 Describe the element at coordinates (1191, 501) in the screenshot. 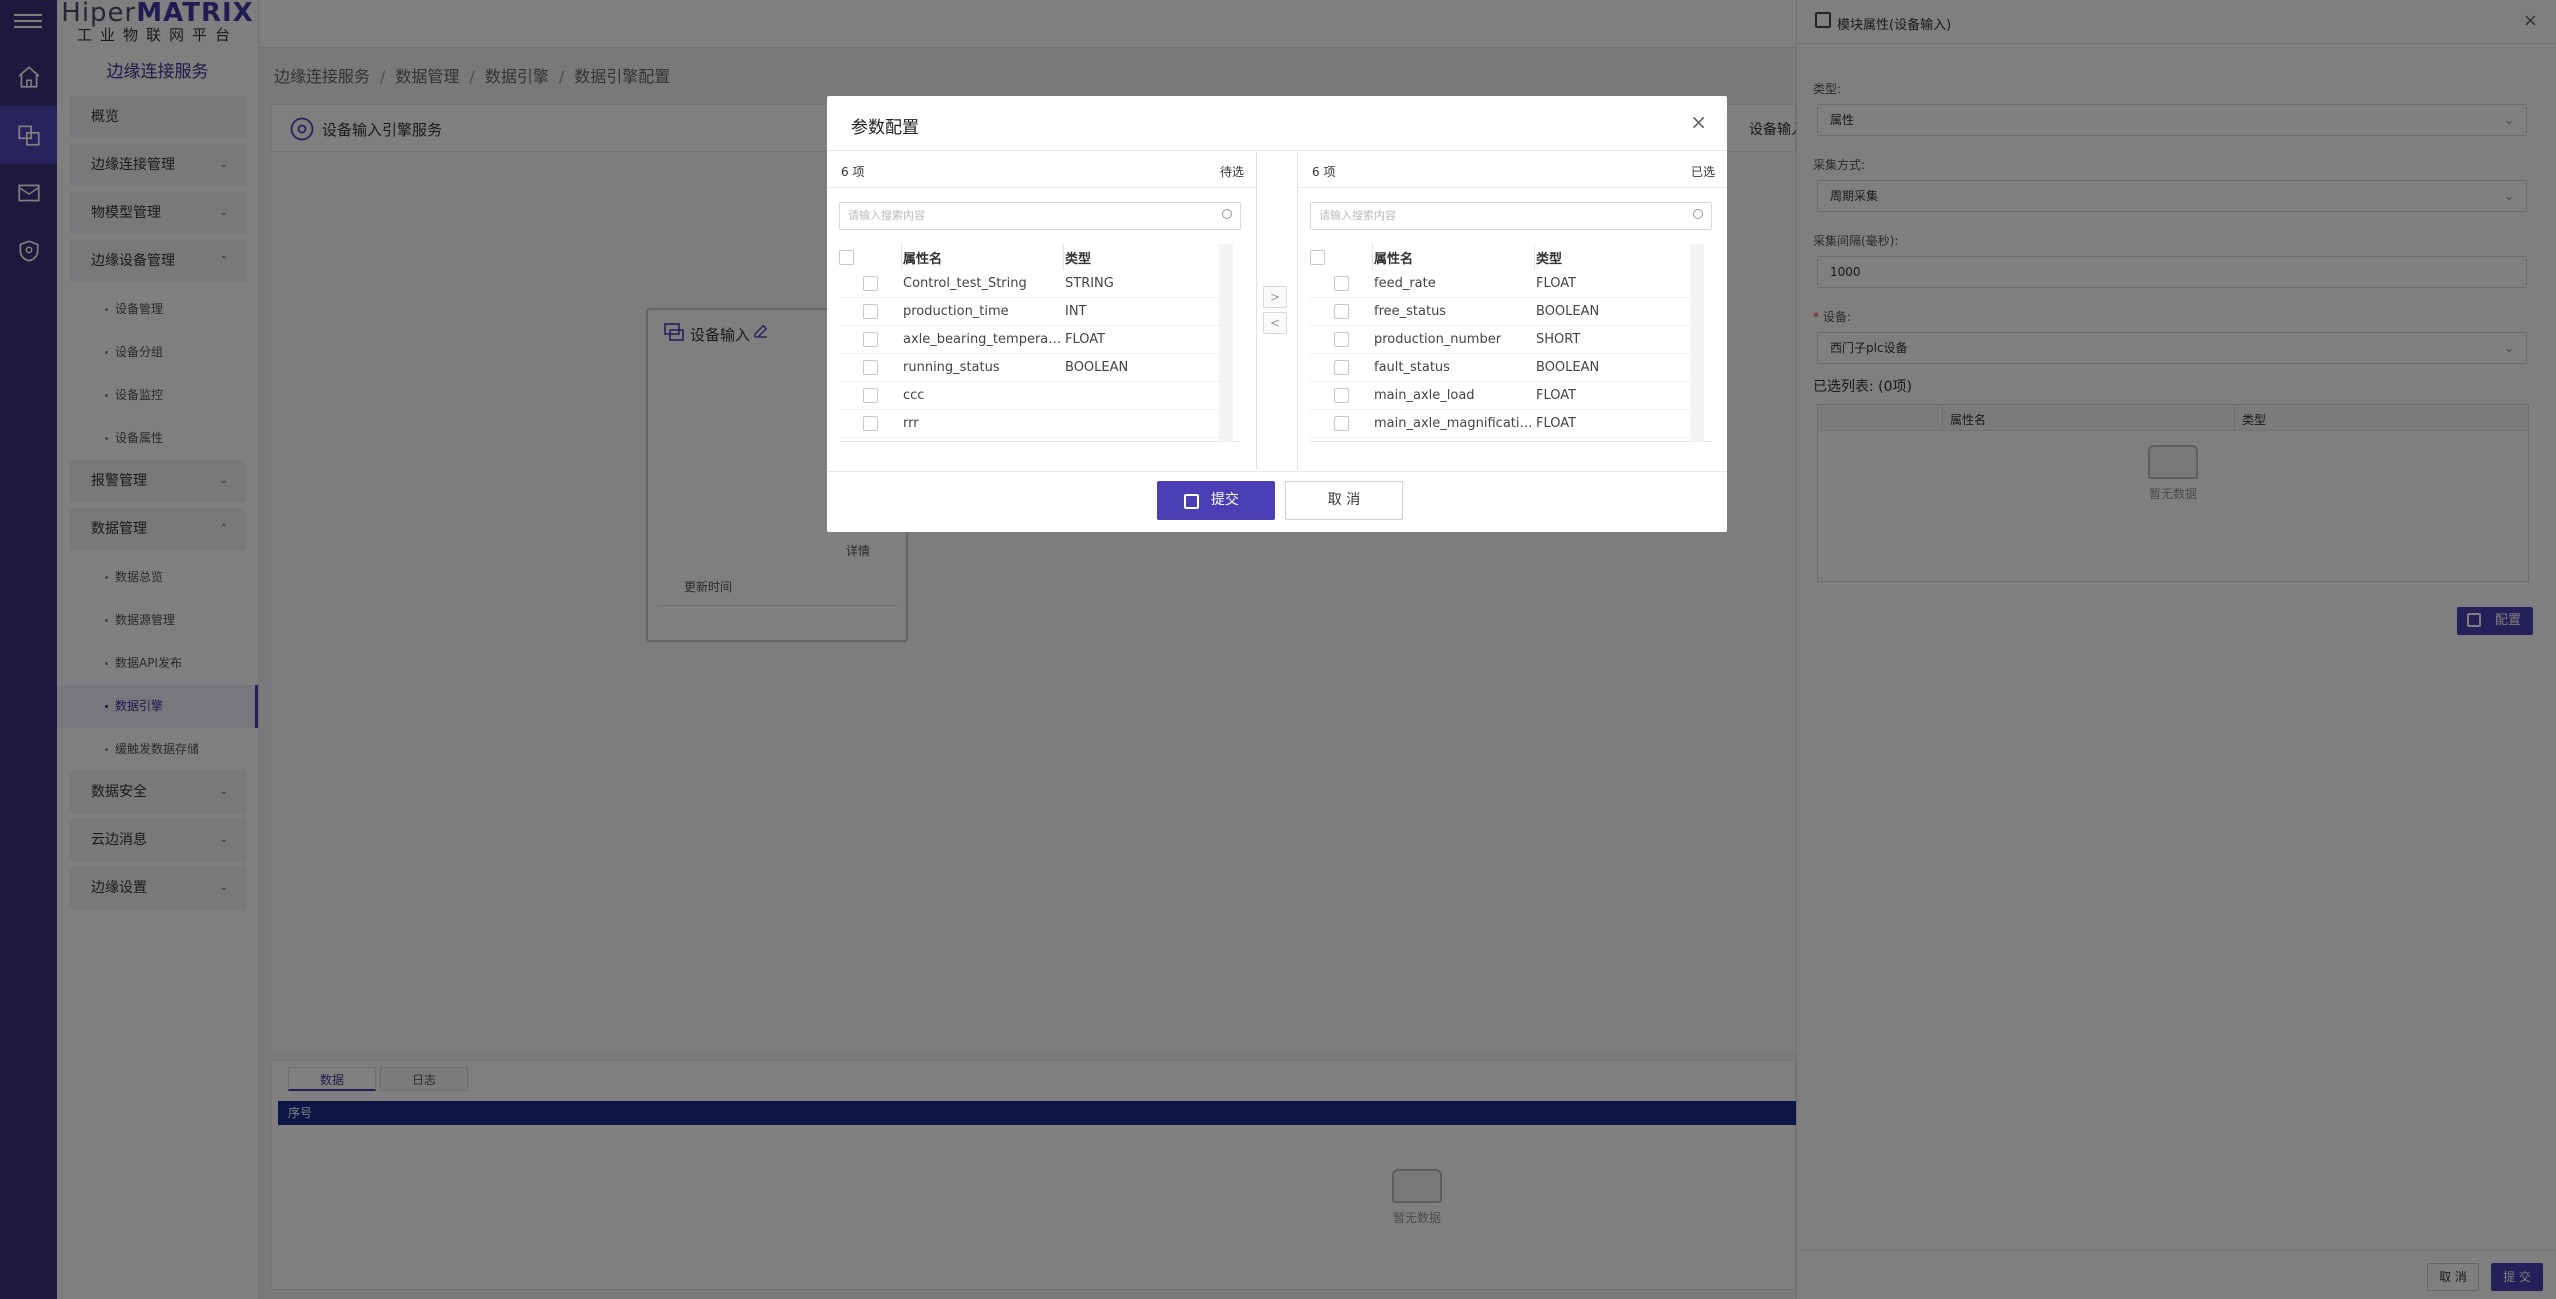

I see `check-icon` at that location.